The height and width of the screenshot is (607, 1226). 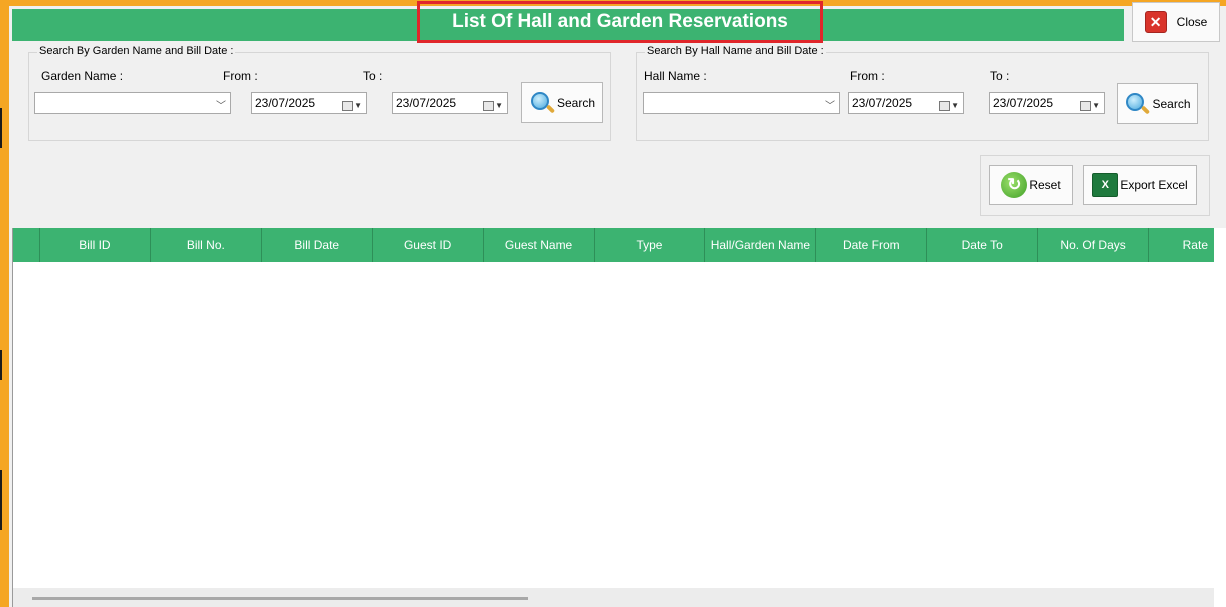 What do you see at coordinates (761, 245) in the screenshot?
I see `column-header: Hall/Garden Name` at bounding box center [761, 245].